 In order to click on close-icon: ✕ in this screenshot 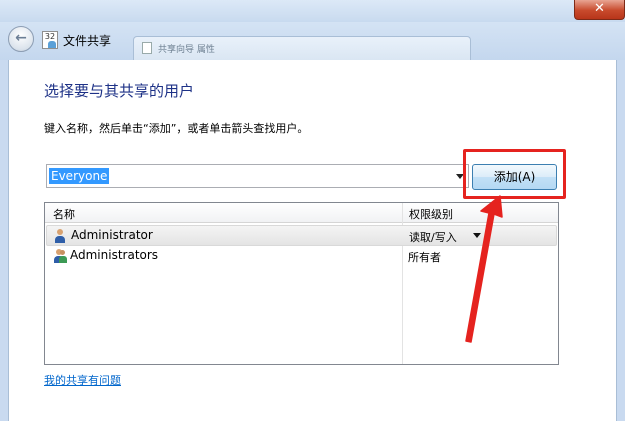, I will do `click(599, 8)`.